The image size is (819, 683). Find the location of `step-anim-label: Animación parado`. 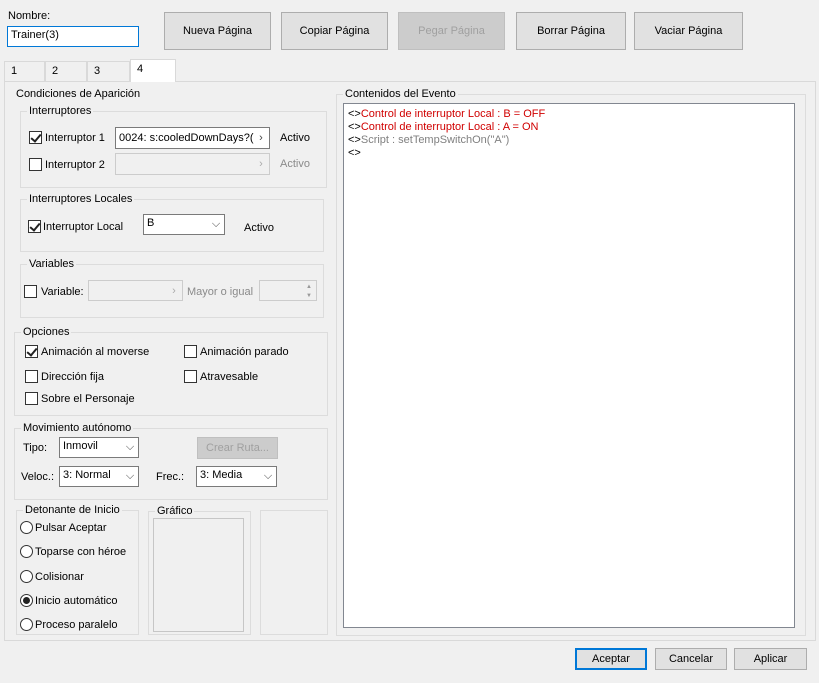

step-anim-label: Animación parado is located at coordinates (244, 352).